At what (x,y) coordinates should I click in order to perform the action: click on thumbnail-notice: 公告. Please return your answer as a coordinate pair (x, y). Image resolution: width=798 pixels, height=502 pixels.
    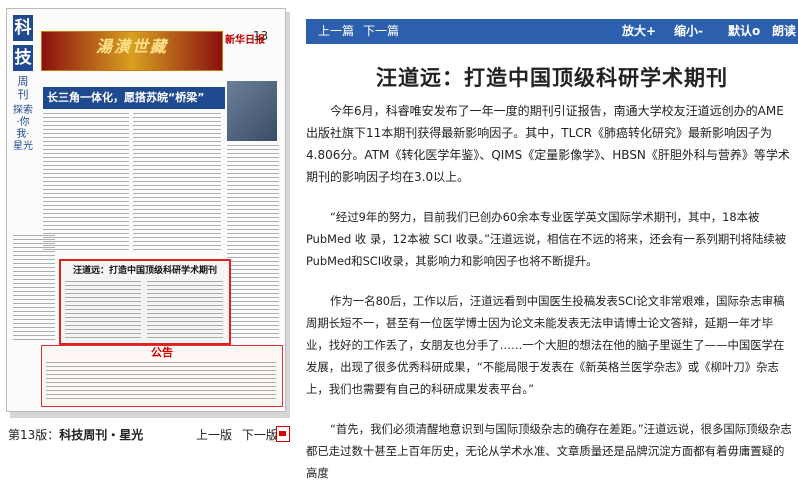
    Looking at the image, I should click on (162, 376).